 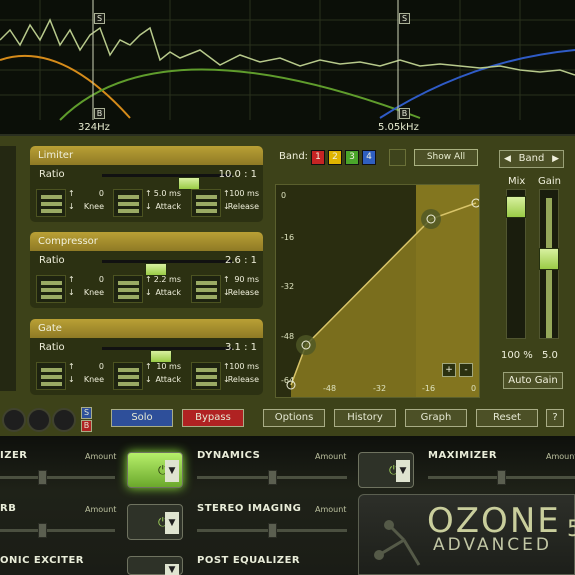 I want to click on mix-slider-thumb, so click(x=516, y=207).